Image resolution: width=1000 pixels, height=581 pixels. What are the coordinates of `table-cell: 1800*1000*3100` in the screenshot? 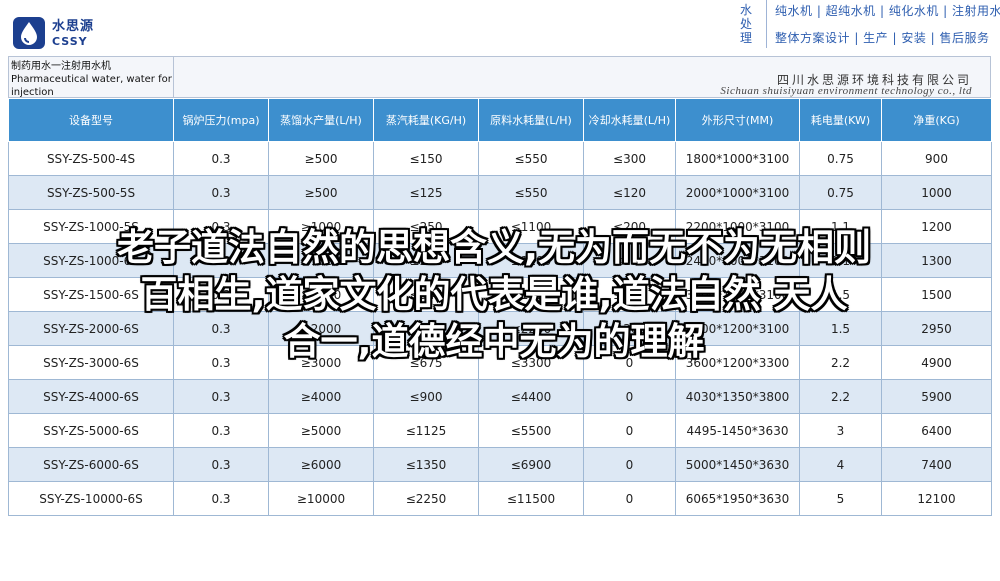 It's located at (737, 158).